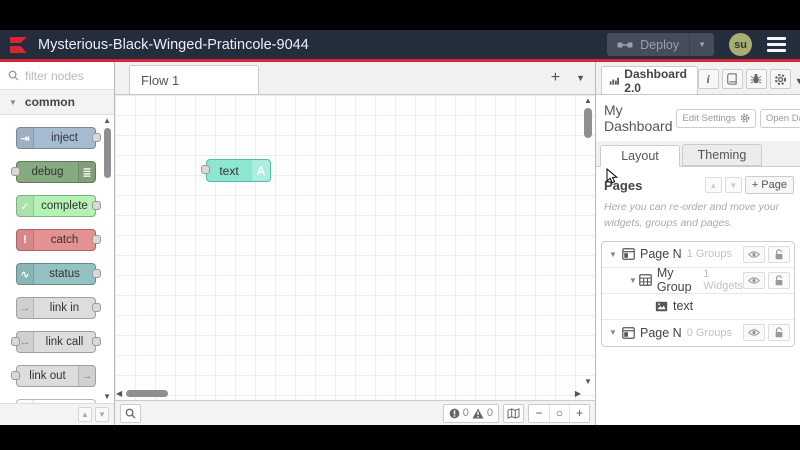  Describe the element at coordinates (489, 413) in the screenshot. I see `warning-count: 0` at that location.